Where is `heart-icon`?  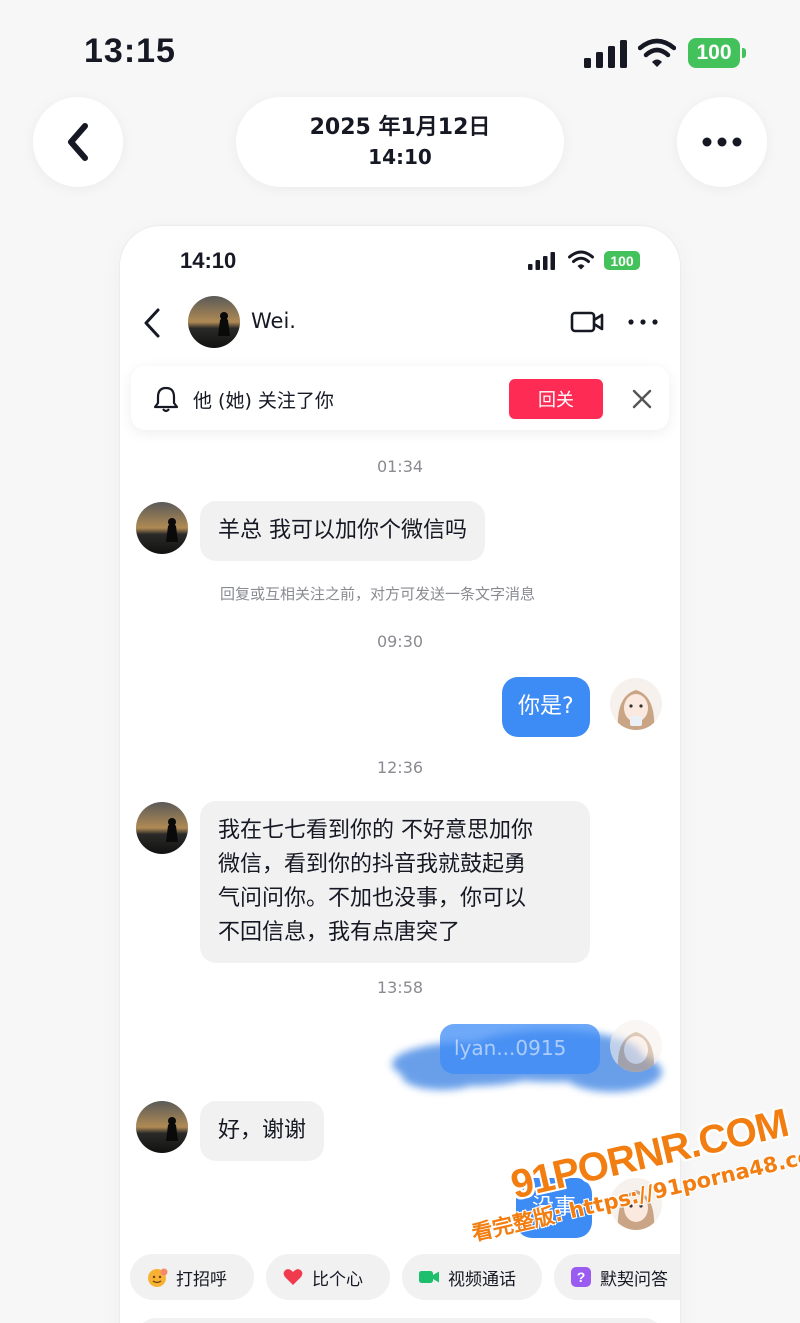
heart-icon is located at coordinates (293, 1277).